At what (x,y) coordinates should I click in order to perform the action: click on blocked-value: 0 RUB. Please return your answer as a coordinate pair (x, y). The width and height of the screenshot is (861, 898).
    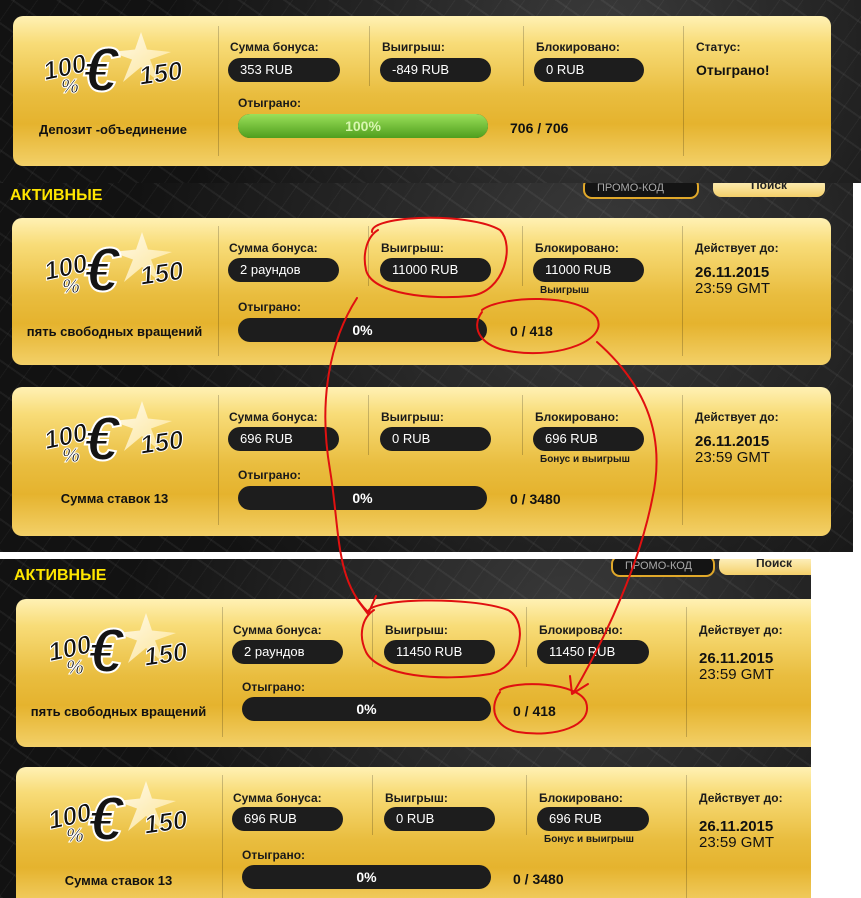
    Looking at the image, I should click on (589, 70).